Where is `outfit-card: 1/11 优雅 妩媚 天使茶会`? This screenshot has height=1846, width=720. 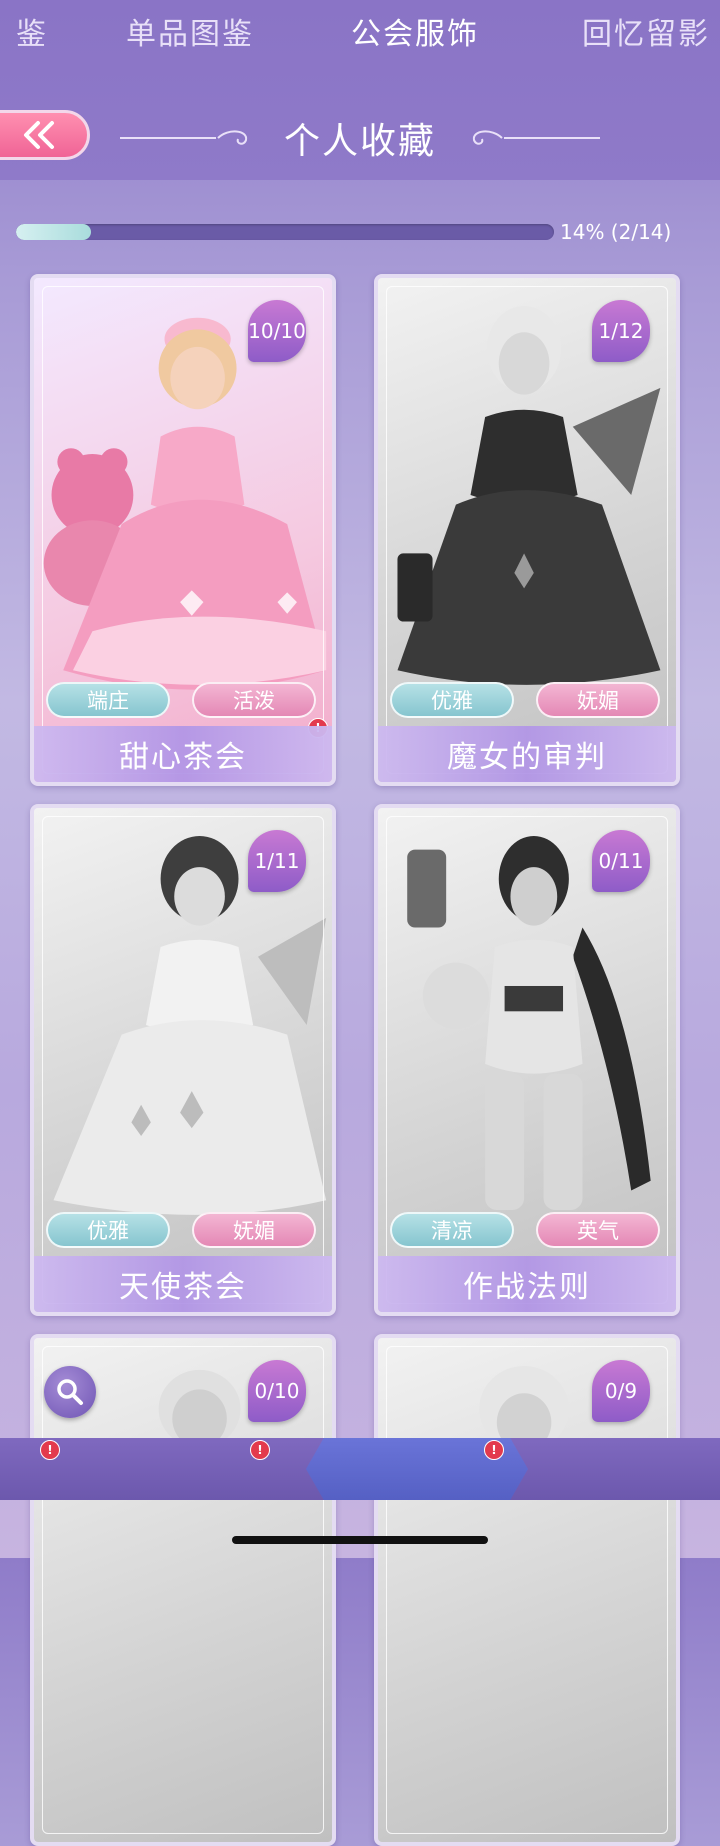 outfit-card: 1/11 优雅 妩媚 天使茶会 is located at coordinates (183, 1060).